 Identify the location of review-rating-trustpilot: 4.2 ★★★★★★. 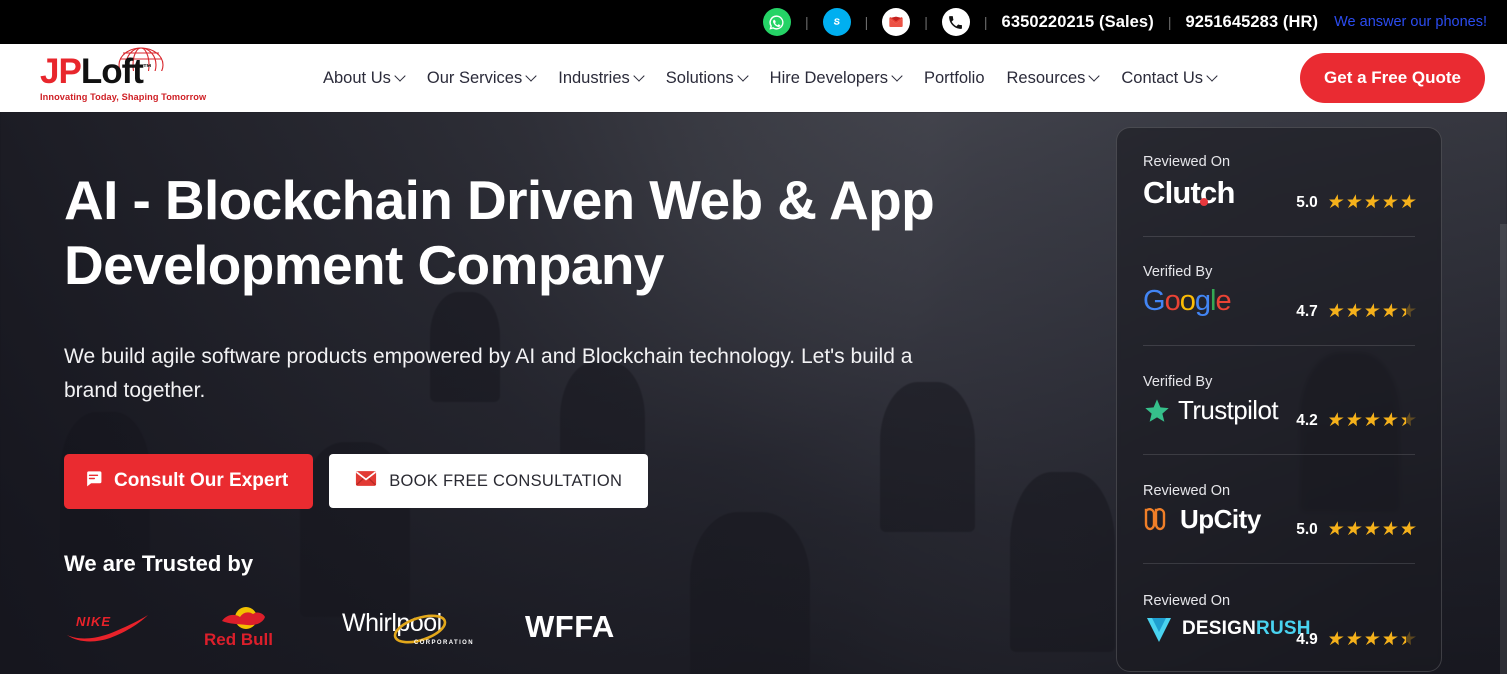
(1355, 420).